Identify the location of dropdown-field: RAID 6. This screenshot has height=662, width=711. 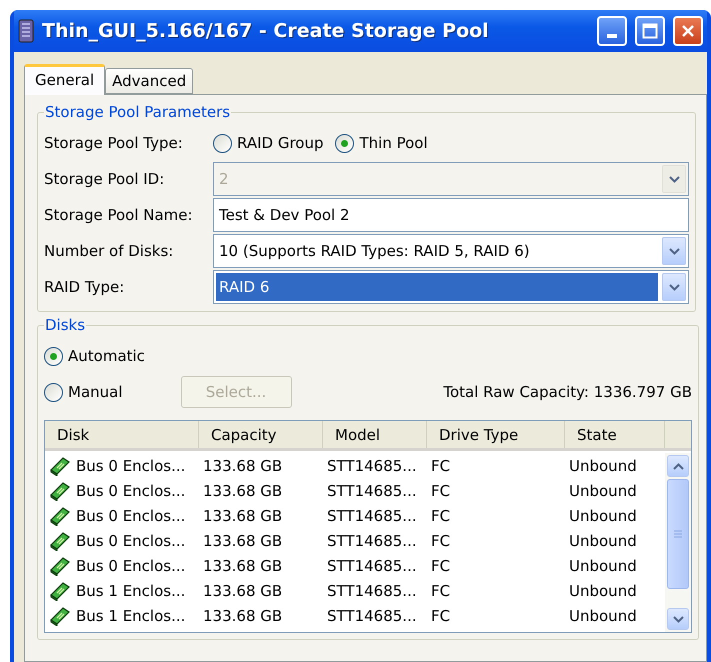
(451, 287).